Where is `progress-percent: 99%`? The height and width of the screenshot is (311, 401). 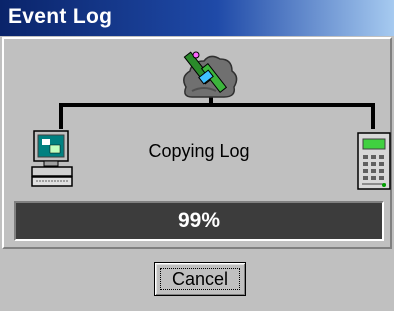 progress-percent: 99% is located at coordinates (199, 220).